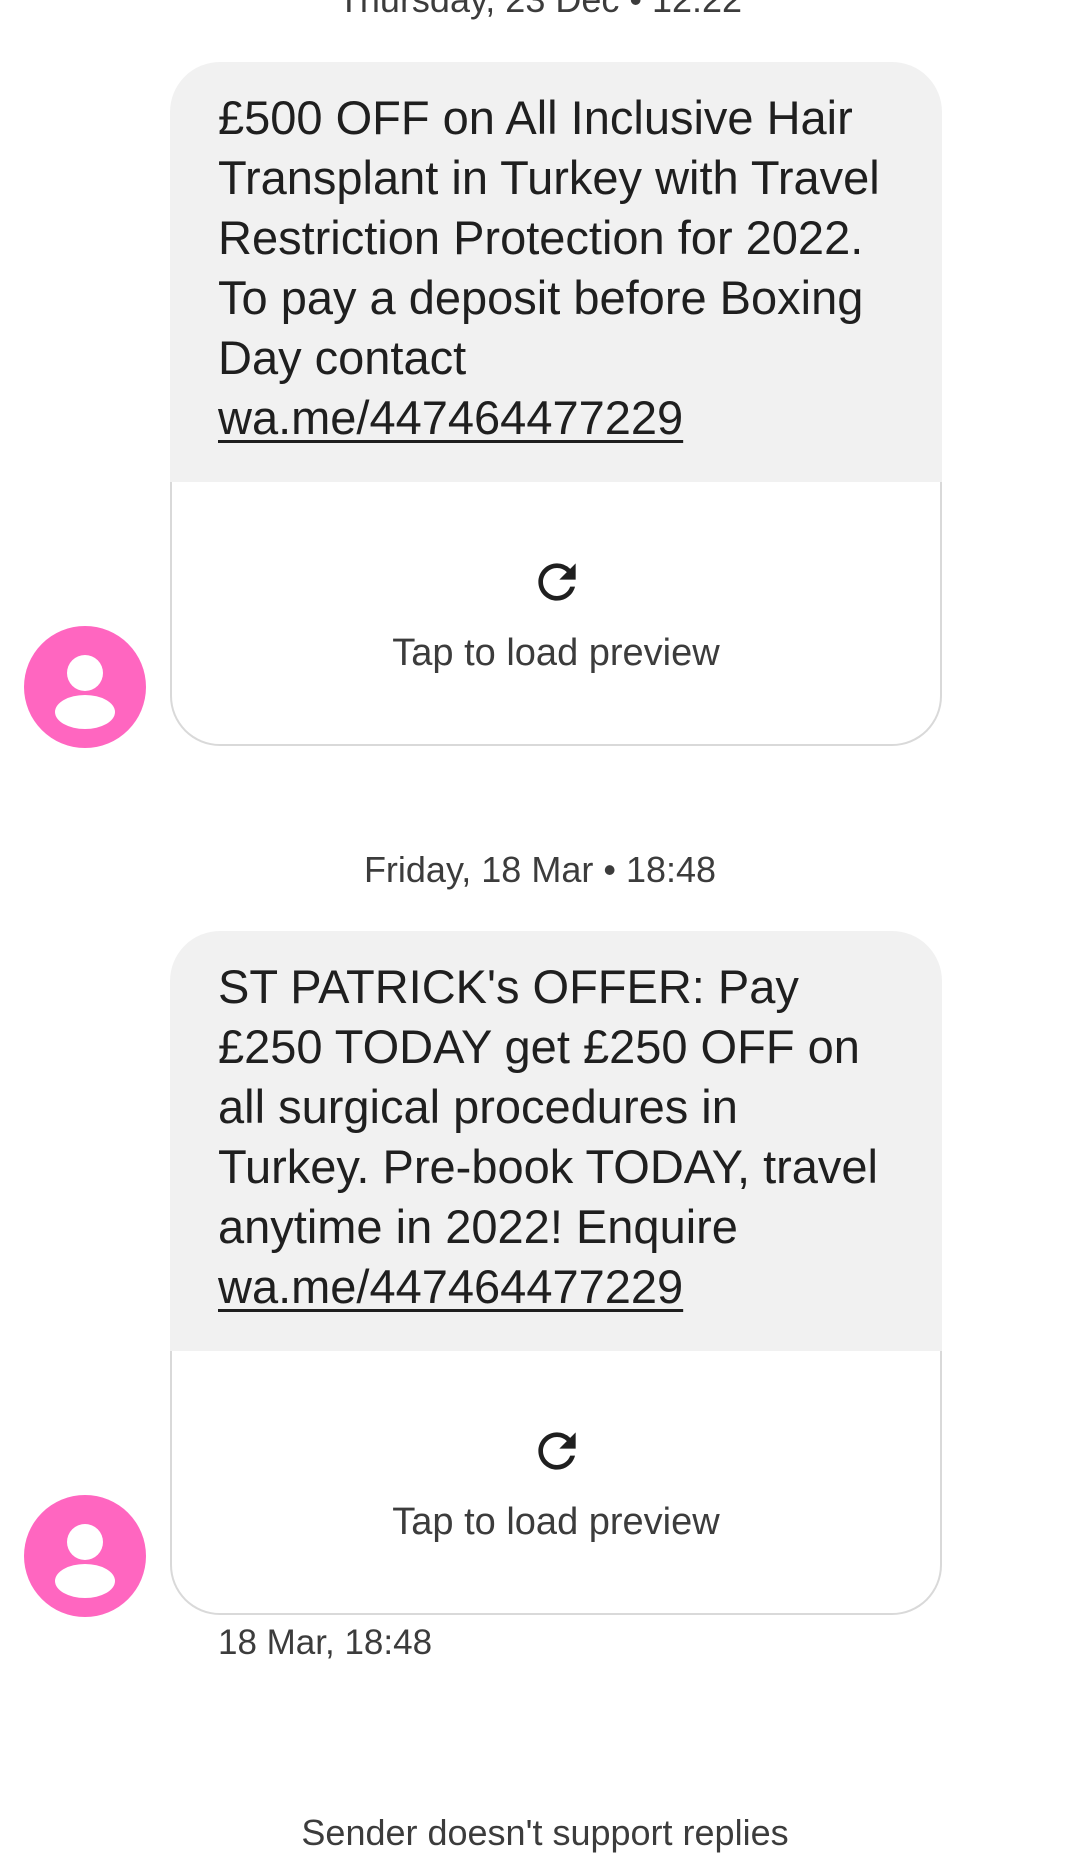  What do you see at coordinates (671, 869) in the screenshot?
I see `date-separator-time: 18:48` at bounding box center [671, 869].